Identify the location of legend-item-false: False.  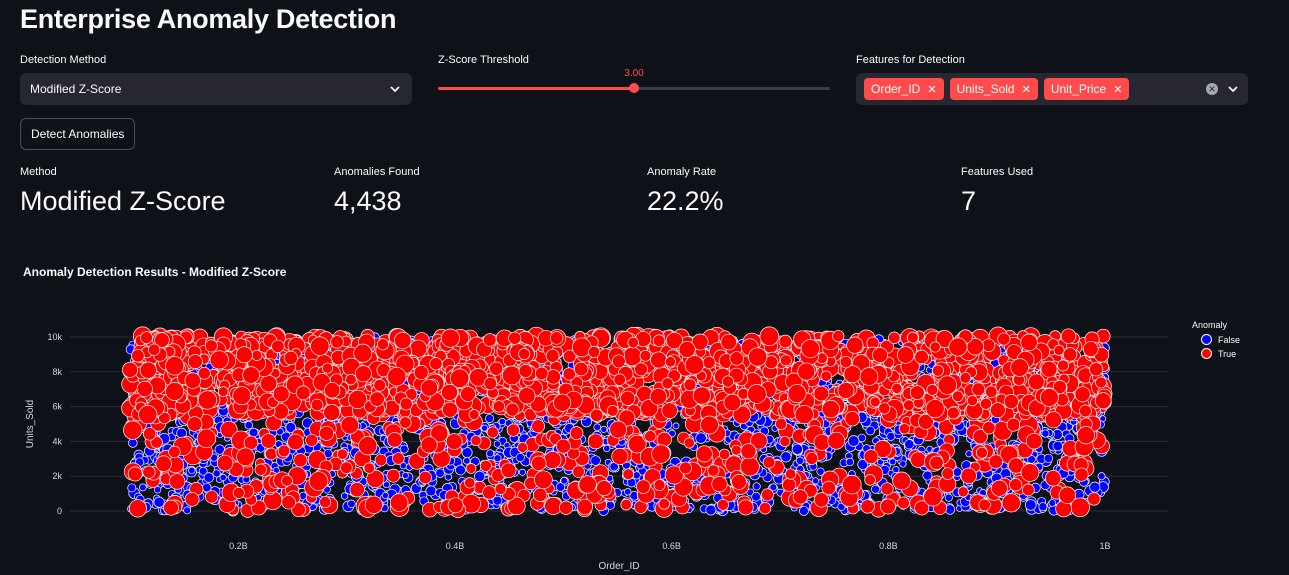
(1220, 339).